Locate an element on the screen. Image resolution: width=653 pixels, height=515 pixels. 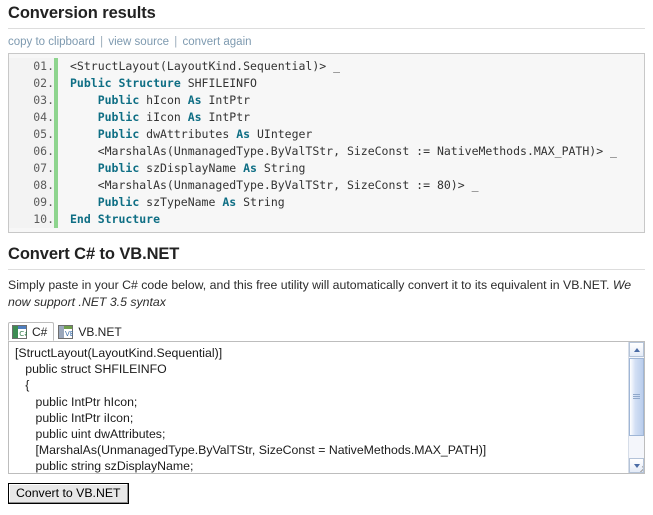
line-number: 10. is located at coordinates (31, 219).